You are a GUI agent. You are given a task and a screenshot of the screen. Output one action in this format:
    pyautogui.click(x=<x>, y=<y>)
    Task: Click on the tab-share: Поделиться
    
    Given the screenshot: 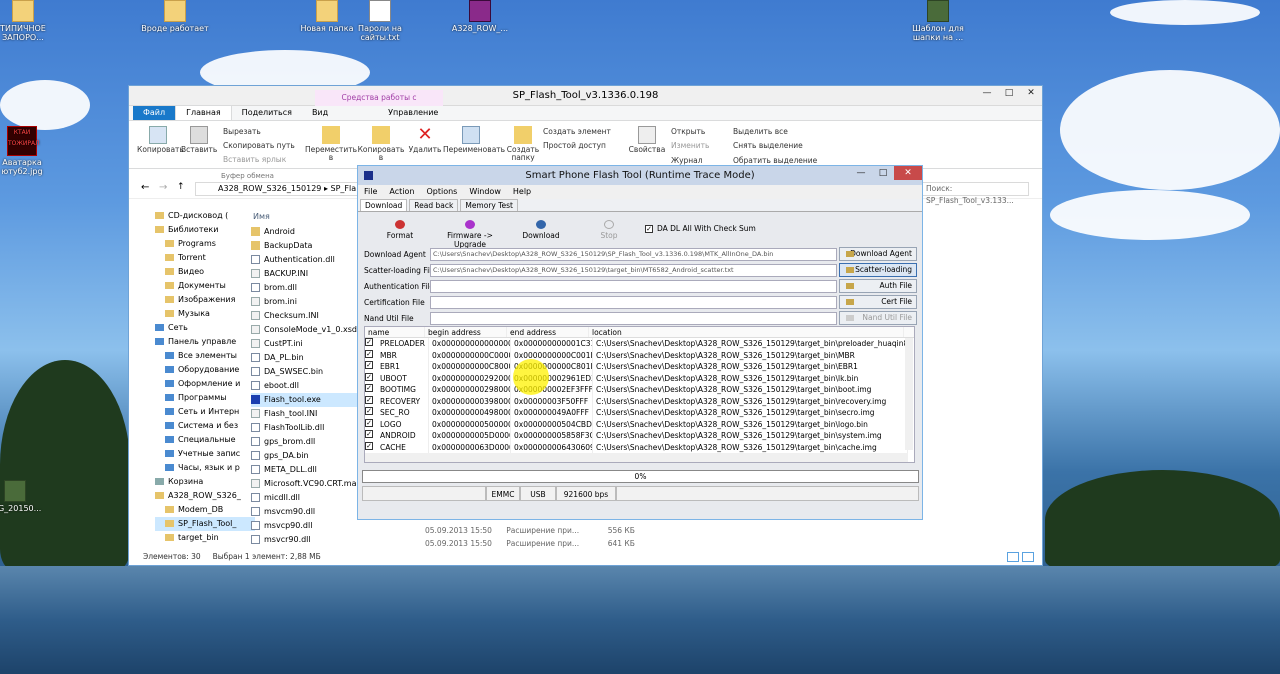 What is the action you would take?
    pyautogui.click(x=267, y=113)
    